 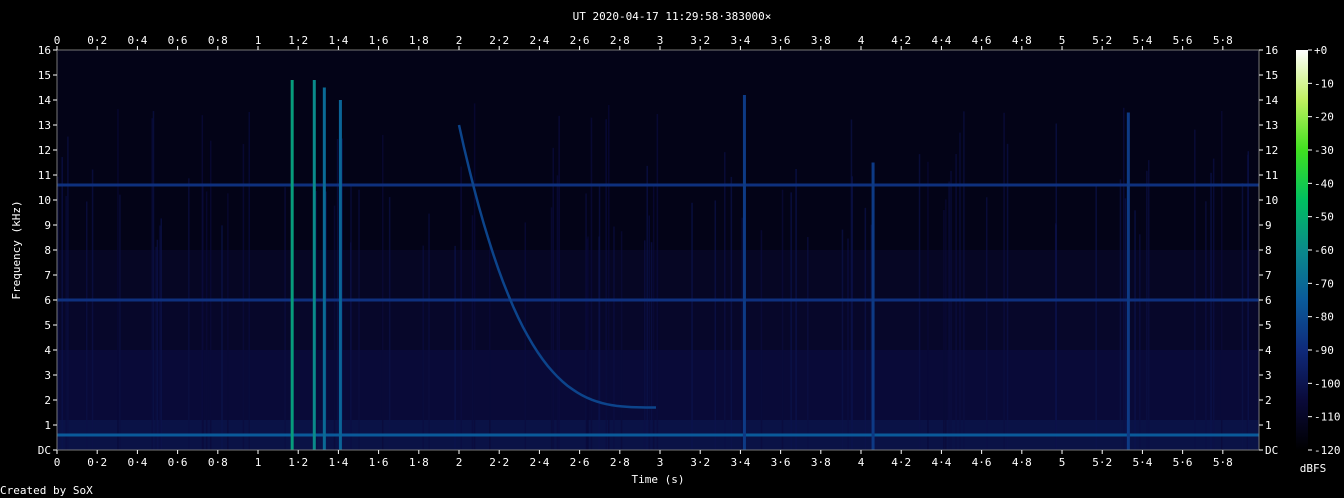 I want to click on y-tick-label-right: 15, so click(x=1271, y=75).